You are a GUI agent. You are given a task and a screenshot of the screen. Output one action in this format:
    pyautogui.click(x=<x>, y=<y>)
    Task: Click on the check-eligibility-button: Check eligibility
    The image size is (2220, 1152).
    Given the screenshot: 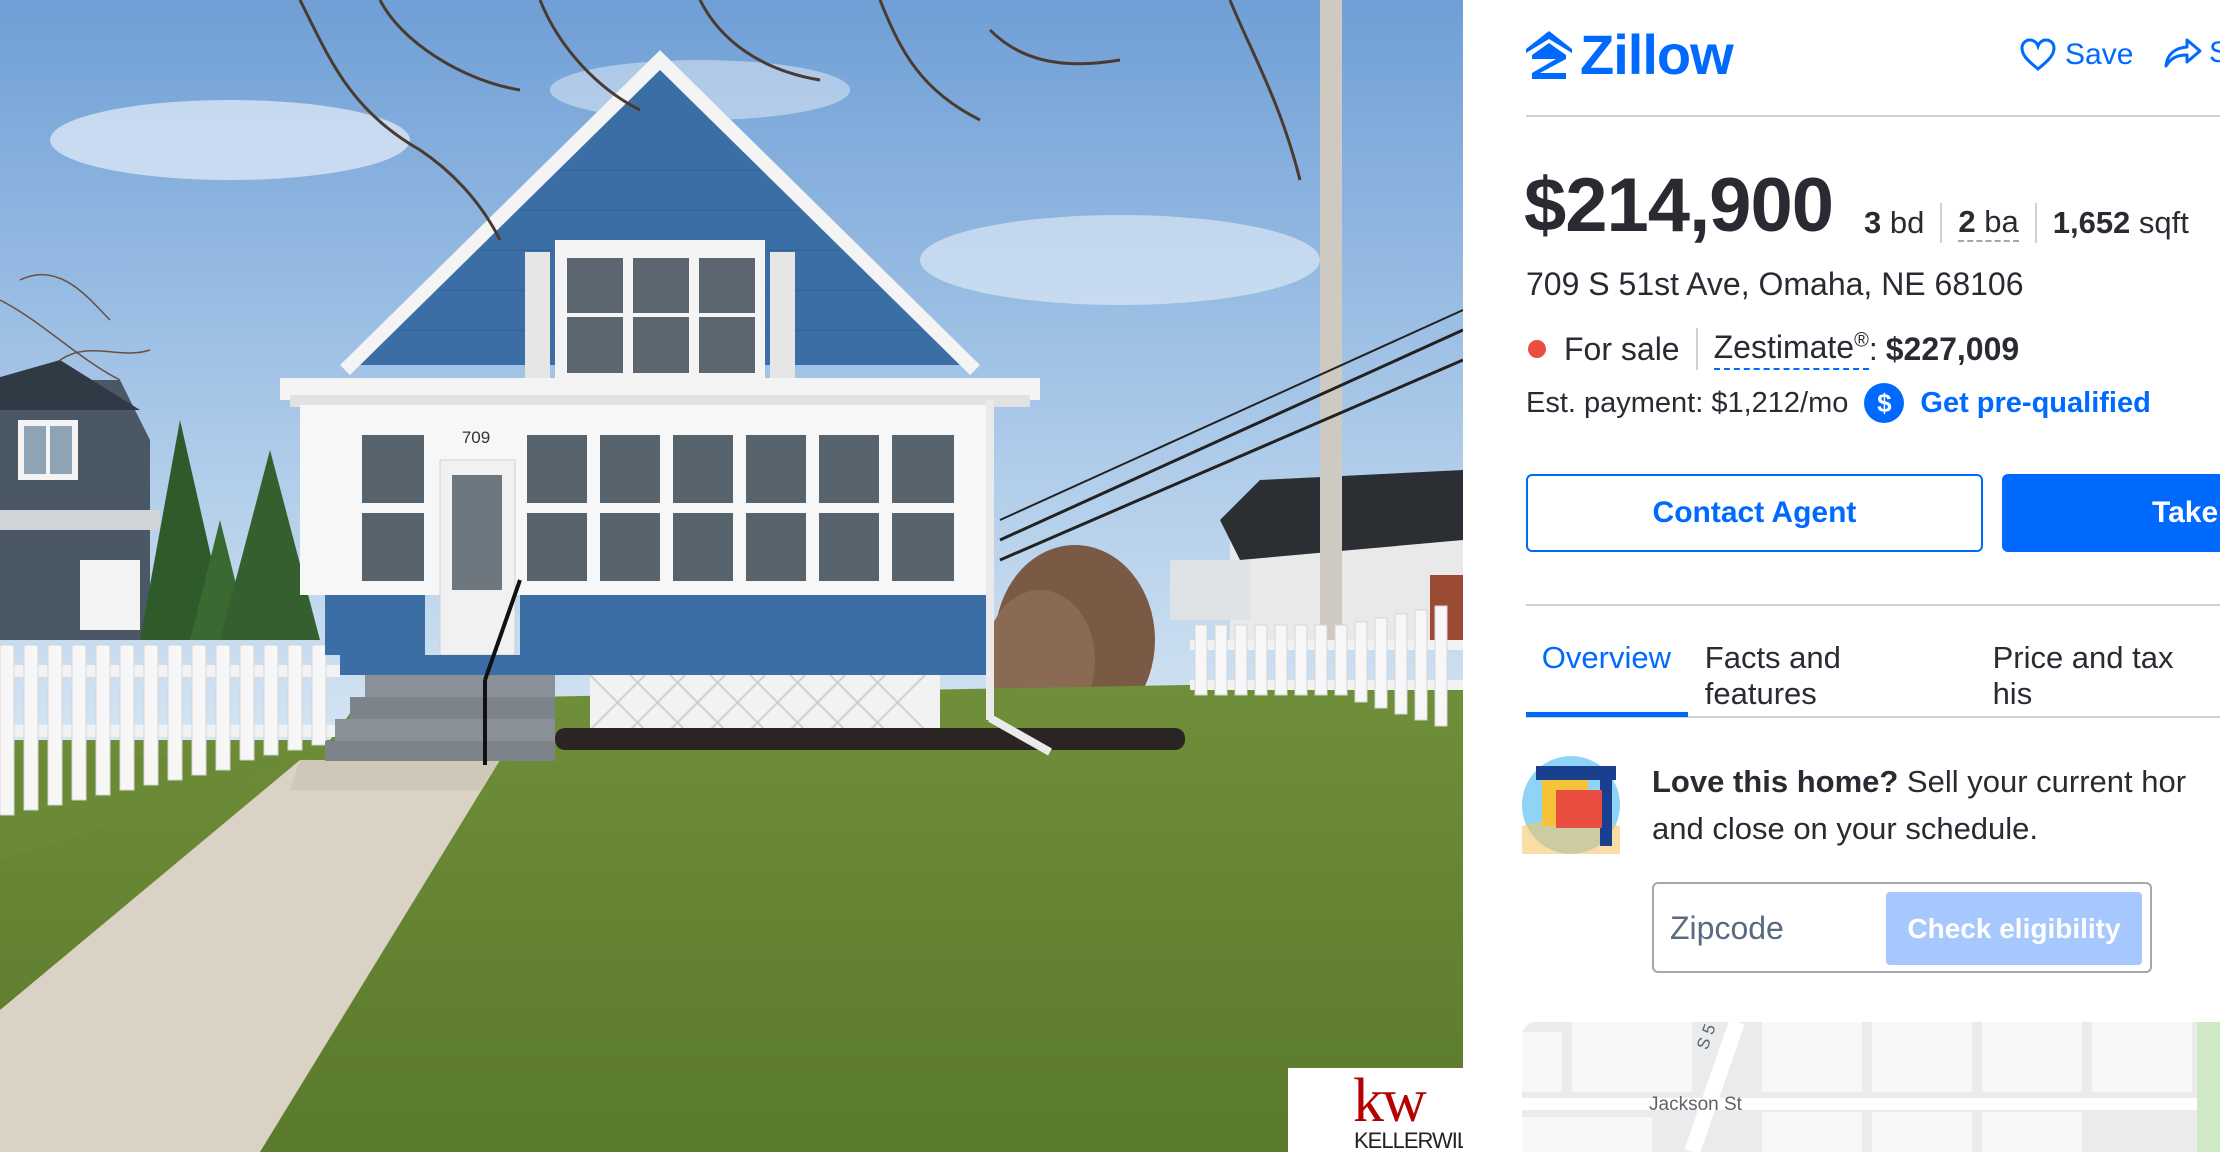 What is the action you would take?
    pyautogui.click(x=2014, y=928)
    